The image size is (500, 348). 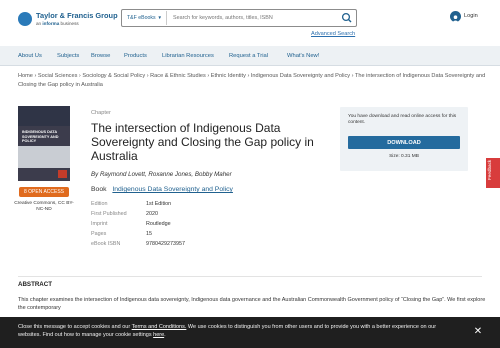 What do you see at coordinates (141, 18) in the screenshot?
I see `search-scope-label: T&F eBooks` at bounding box center [141, 18].